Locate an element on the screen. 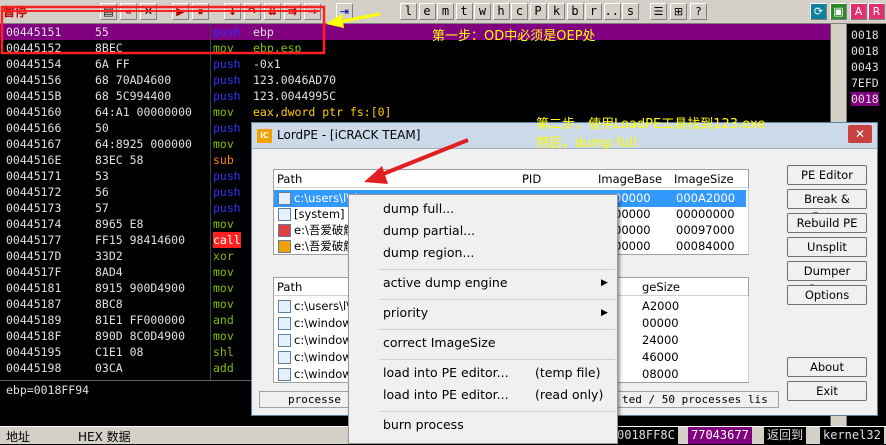 Image resolution: width=886 pixels, height=445 pixels. toolbar-window-button: s is located at coordinates (630, 11).